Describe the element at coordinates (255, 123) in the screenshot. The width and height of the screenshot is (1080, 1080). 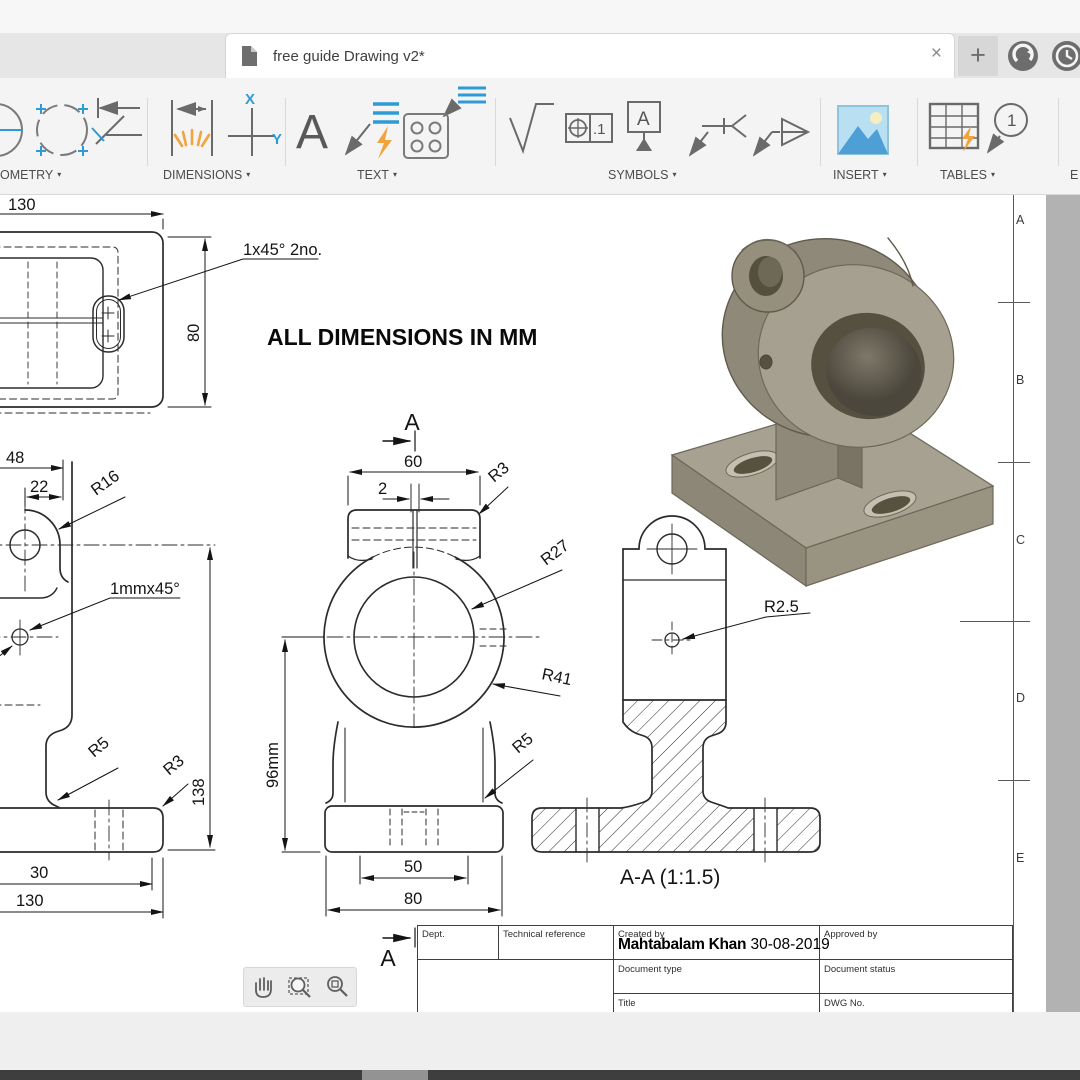
I see `ordinate-dimension-icon: X Y` at that location.